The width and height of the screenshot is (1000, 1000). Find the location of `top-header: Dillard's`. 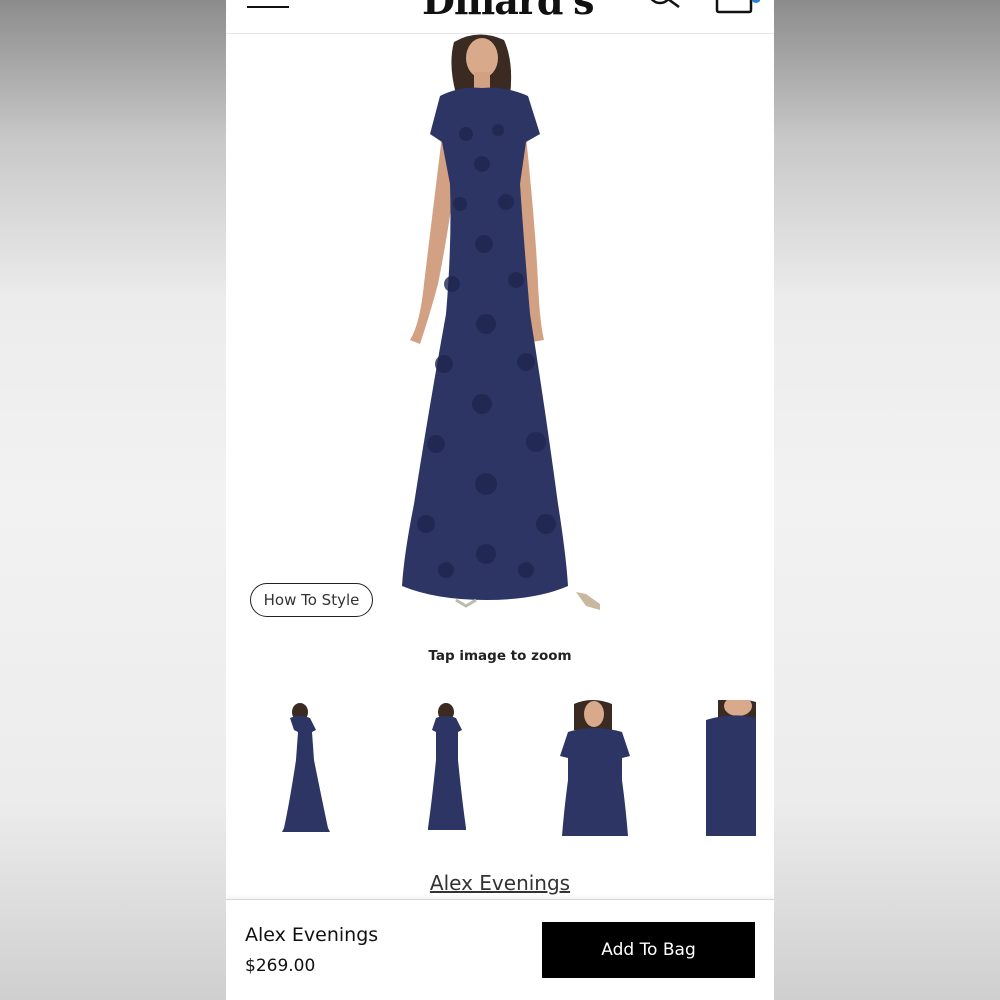

top-header: Dillard's is located at coordinates (500, 17).